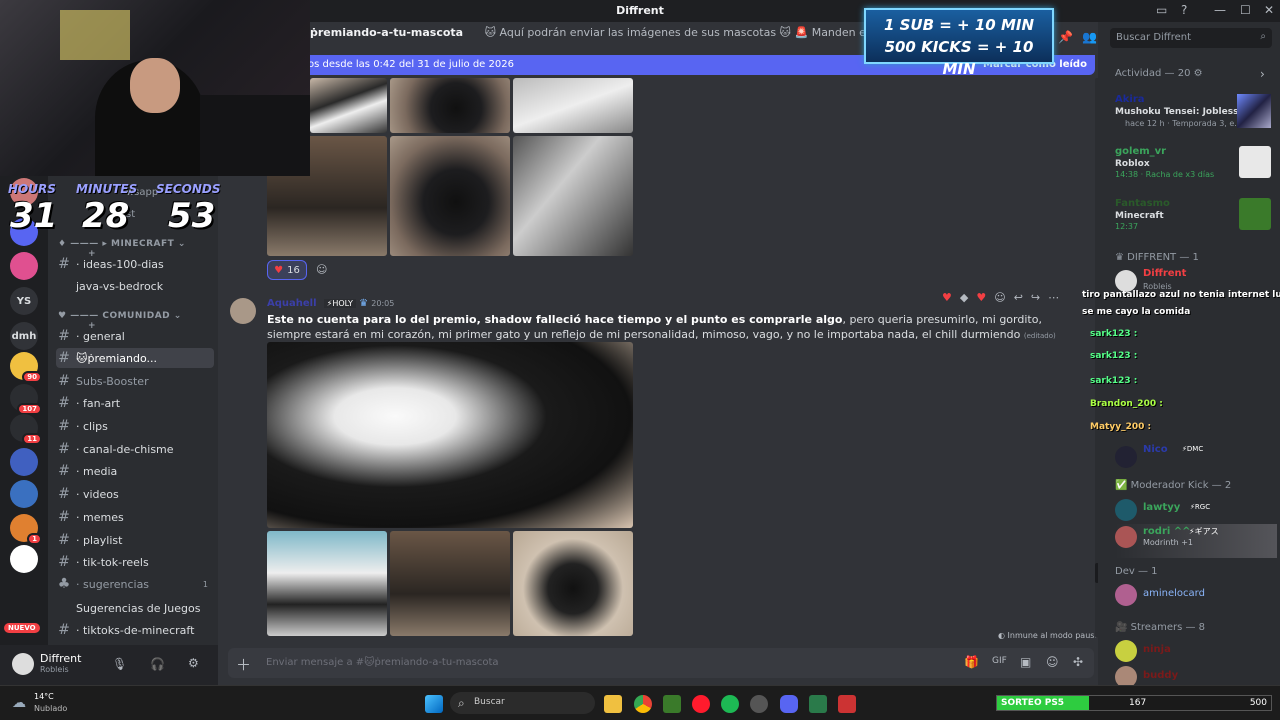 The image size is (1280, 720). Describe the element at coordinates (522, 703) in the screenshot. I see `taskbar-search: ⌕ Buscar` at that location.